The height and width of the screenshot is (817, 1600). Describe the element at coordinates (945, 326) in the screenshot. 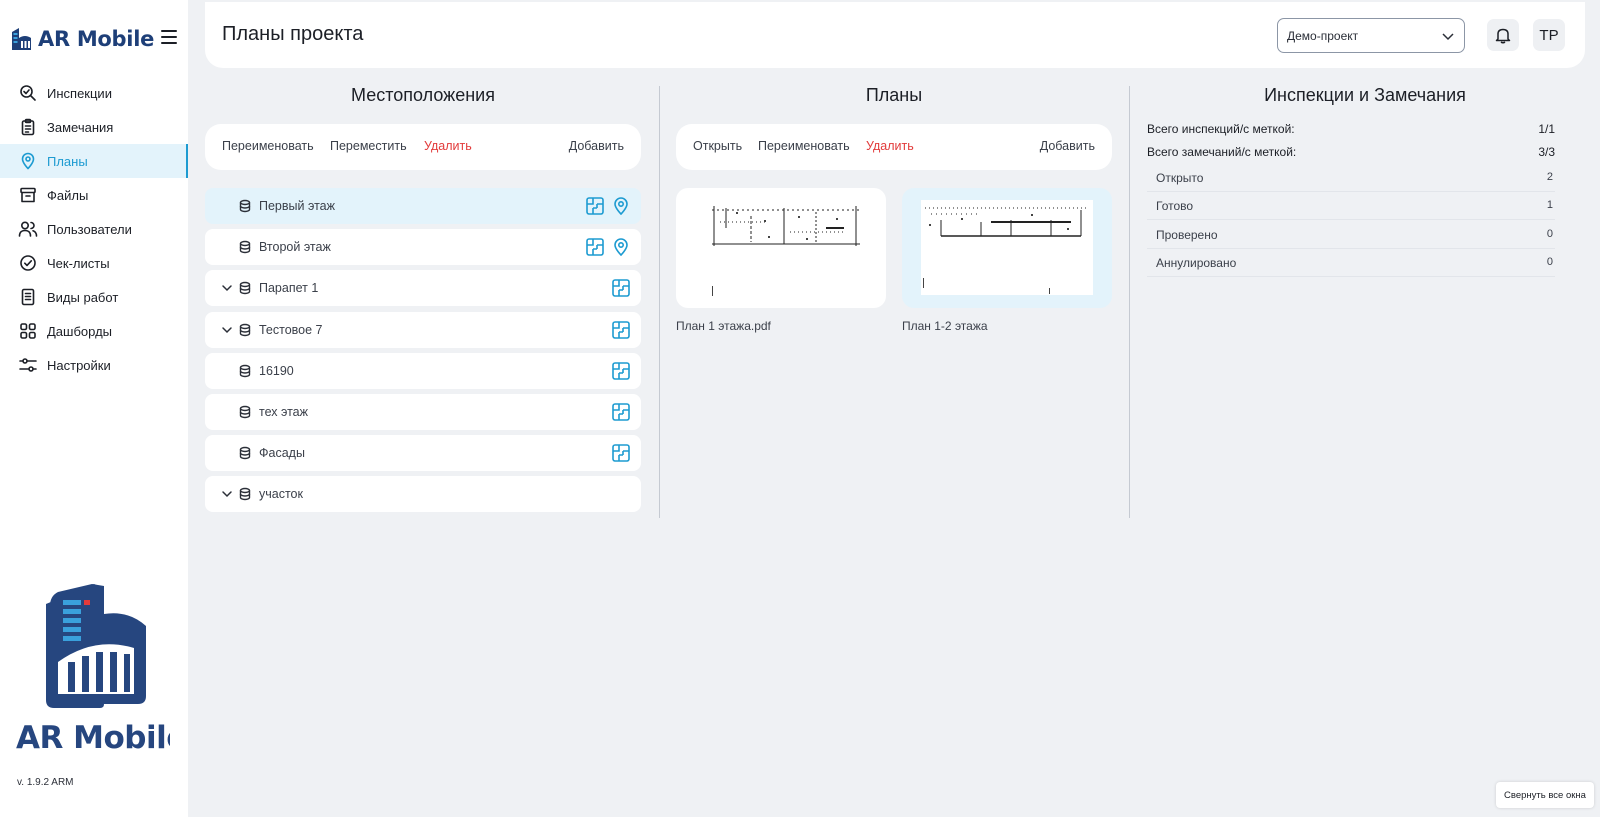

I see `plan-name: План 1-2 этажа` at that location.